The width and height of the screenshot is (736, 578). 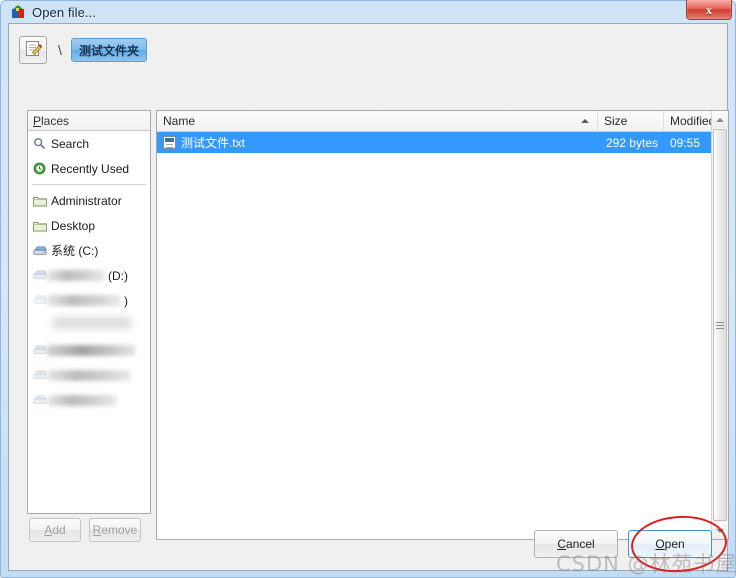 I want to click on cancel-button: Cancel, so click(x=576, y=544).